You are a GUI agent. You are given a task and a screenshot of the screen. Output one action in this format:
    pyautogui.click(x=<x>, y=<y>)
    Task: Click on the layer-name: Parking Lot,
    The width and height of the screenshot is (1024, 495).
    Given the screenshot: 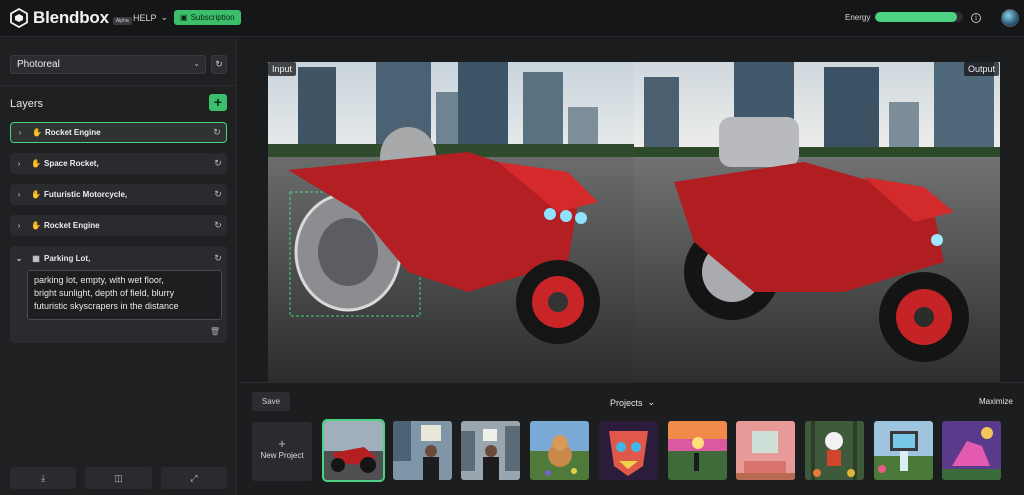 What is the action you would take?
    pyautogui.click(x=67, y=258)
    